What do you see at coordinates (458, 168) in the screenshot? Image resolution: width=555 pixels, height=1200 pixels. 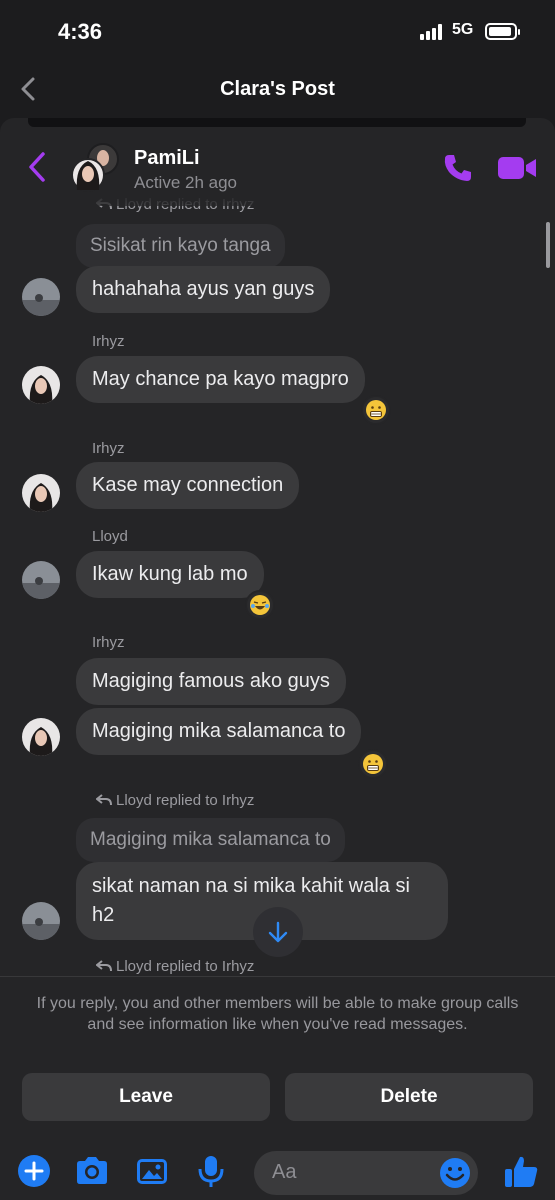 I see `phone-call-icon` at bounding box center [458, 168].